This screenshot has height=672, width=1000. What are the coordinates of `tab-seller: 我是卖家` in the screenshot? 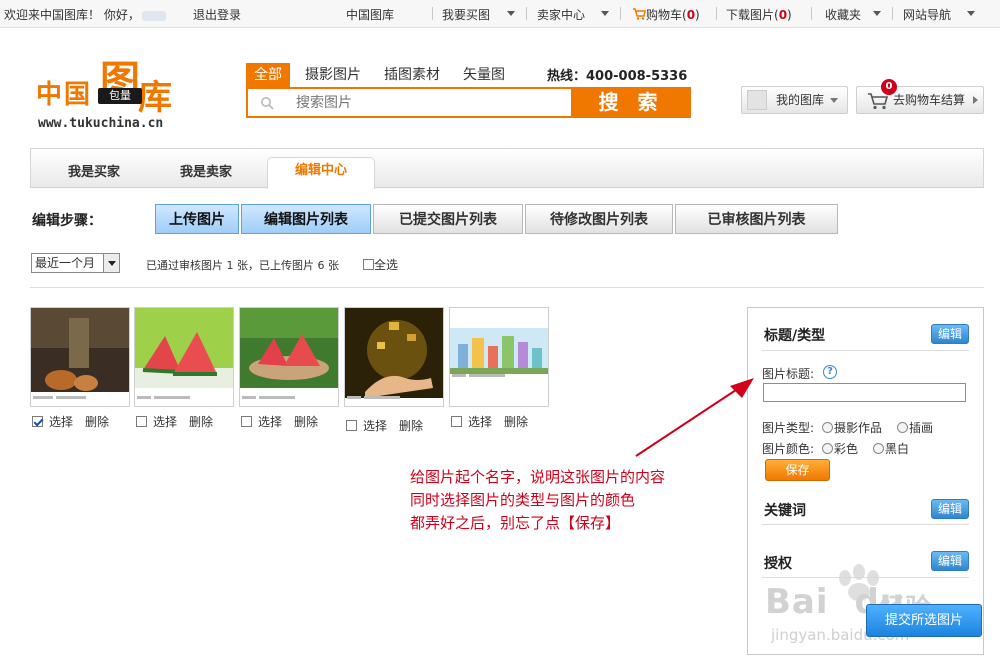 It's located at (206, 170).